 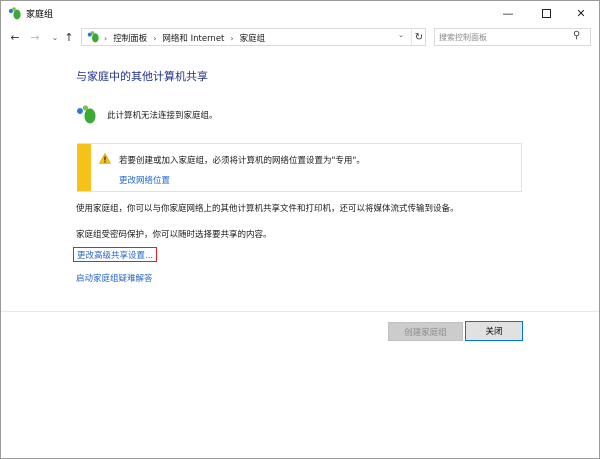 What do you see at coordinates (174, 235) in the screenshot?
I see `password-note: 家庭组受密码保护，你可以随时选择要共享的内容。` at bounding box center [174, 235].